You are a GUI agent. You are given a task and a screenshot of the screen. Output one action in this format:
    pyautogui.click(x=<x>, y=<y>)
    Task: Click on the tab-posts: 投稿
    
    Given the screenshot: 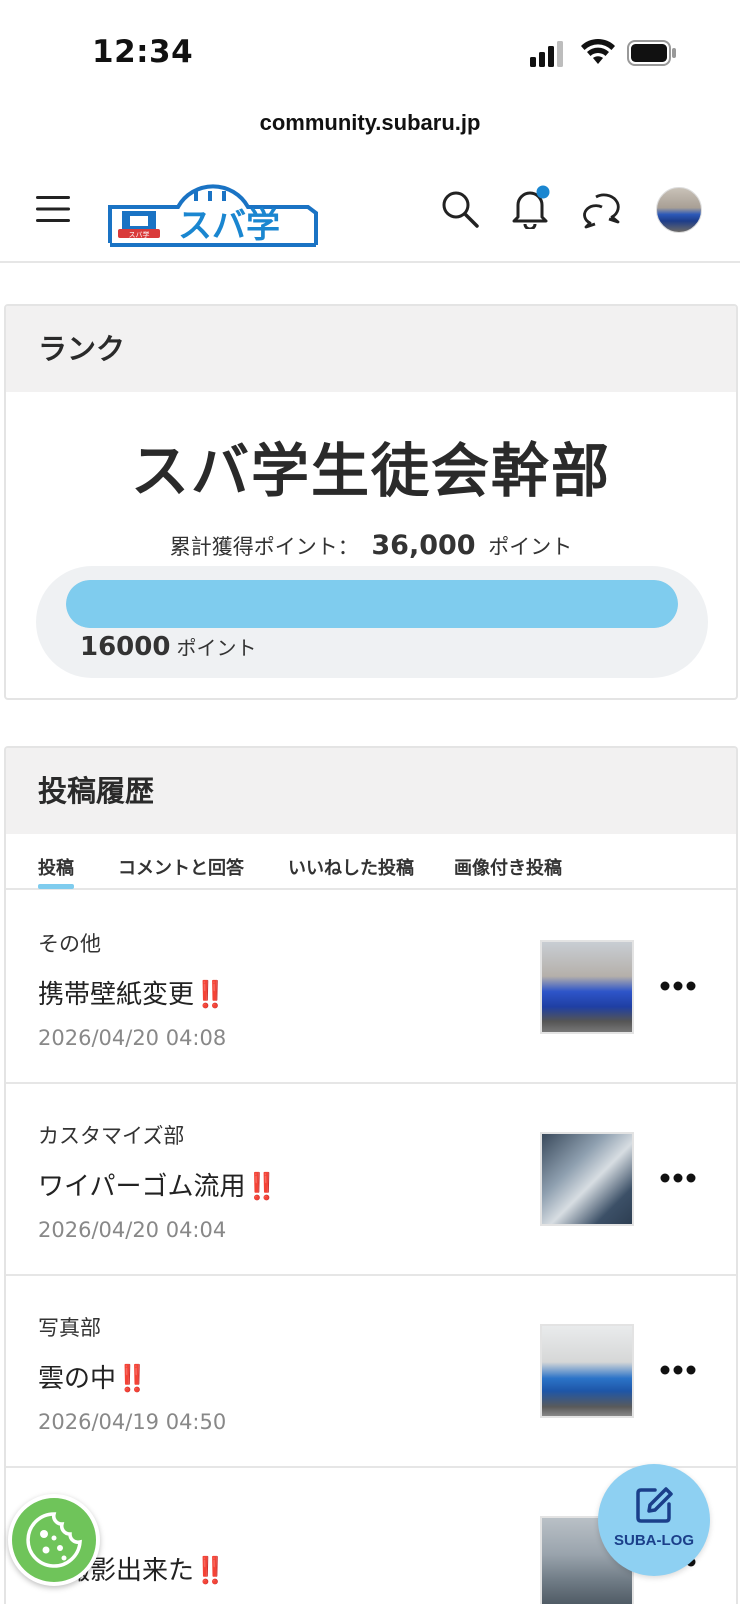 What is the action you would take?
    pyautogui.click(x=56, y=867)
    